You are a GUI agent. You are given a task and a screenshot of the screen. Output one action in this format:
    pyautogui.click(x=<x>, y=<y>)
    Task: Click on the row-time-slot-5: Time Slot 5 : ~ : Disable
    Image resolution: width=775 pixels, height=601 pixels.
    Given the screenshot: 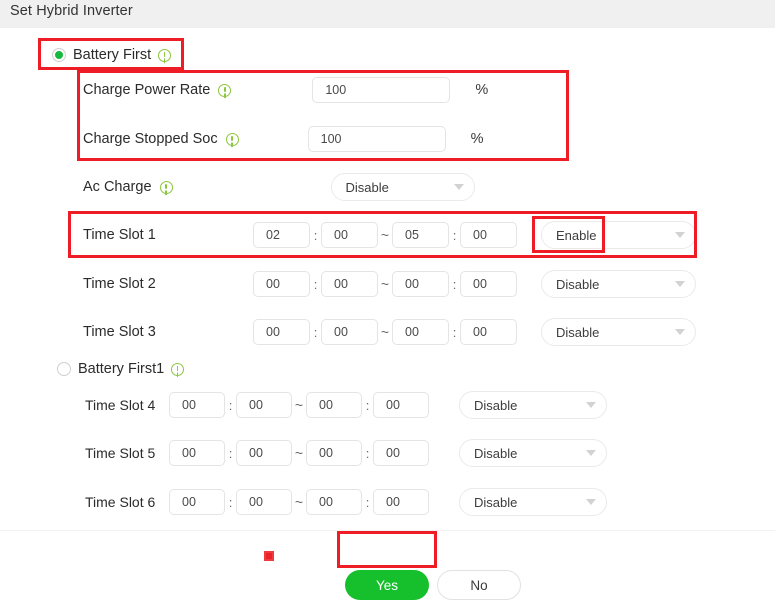 What is the action you would take?
    pyautogui.click(x=346, y=453)
    